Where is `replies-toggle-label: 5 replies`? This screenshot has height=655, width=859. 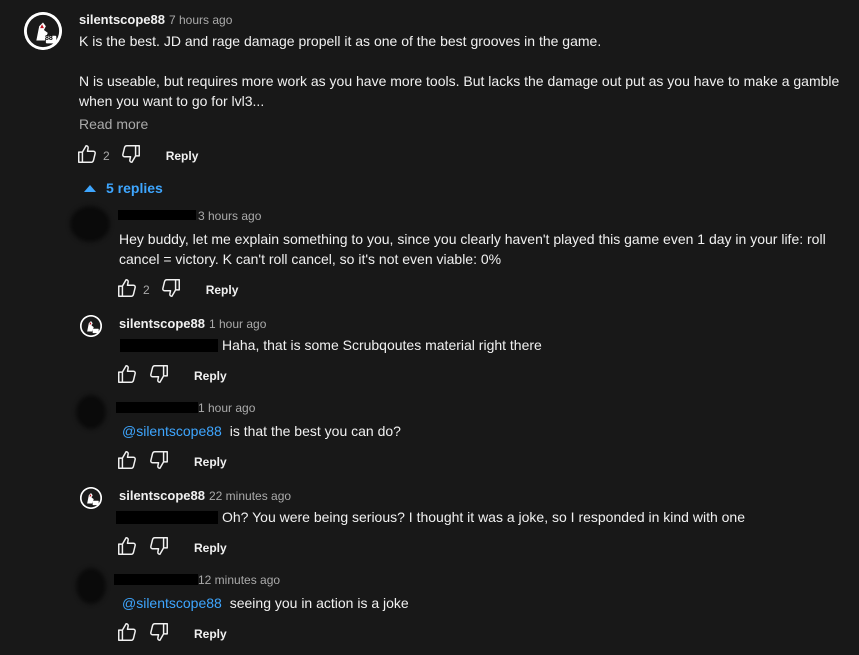 replies-toggle-label: 5 replies is located at coordinates (134, 188).